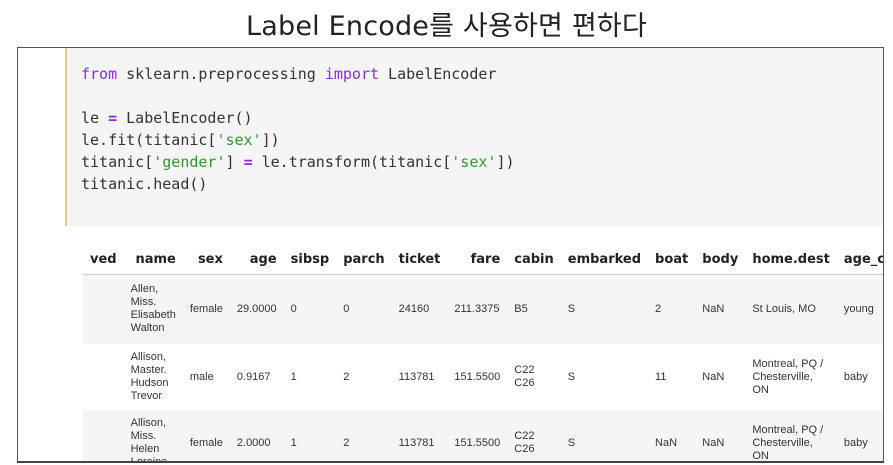  I want to click on column-header: age_cat, so click(859, 260).